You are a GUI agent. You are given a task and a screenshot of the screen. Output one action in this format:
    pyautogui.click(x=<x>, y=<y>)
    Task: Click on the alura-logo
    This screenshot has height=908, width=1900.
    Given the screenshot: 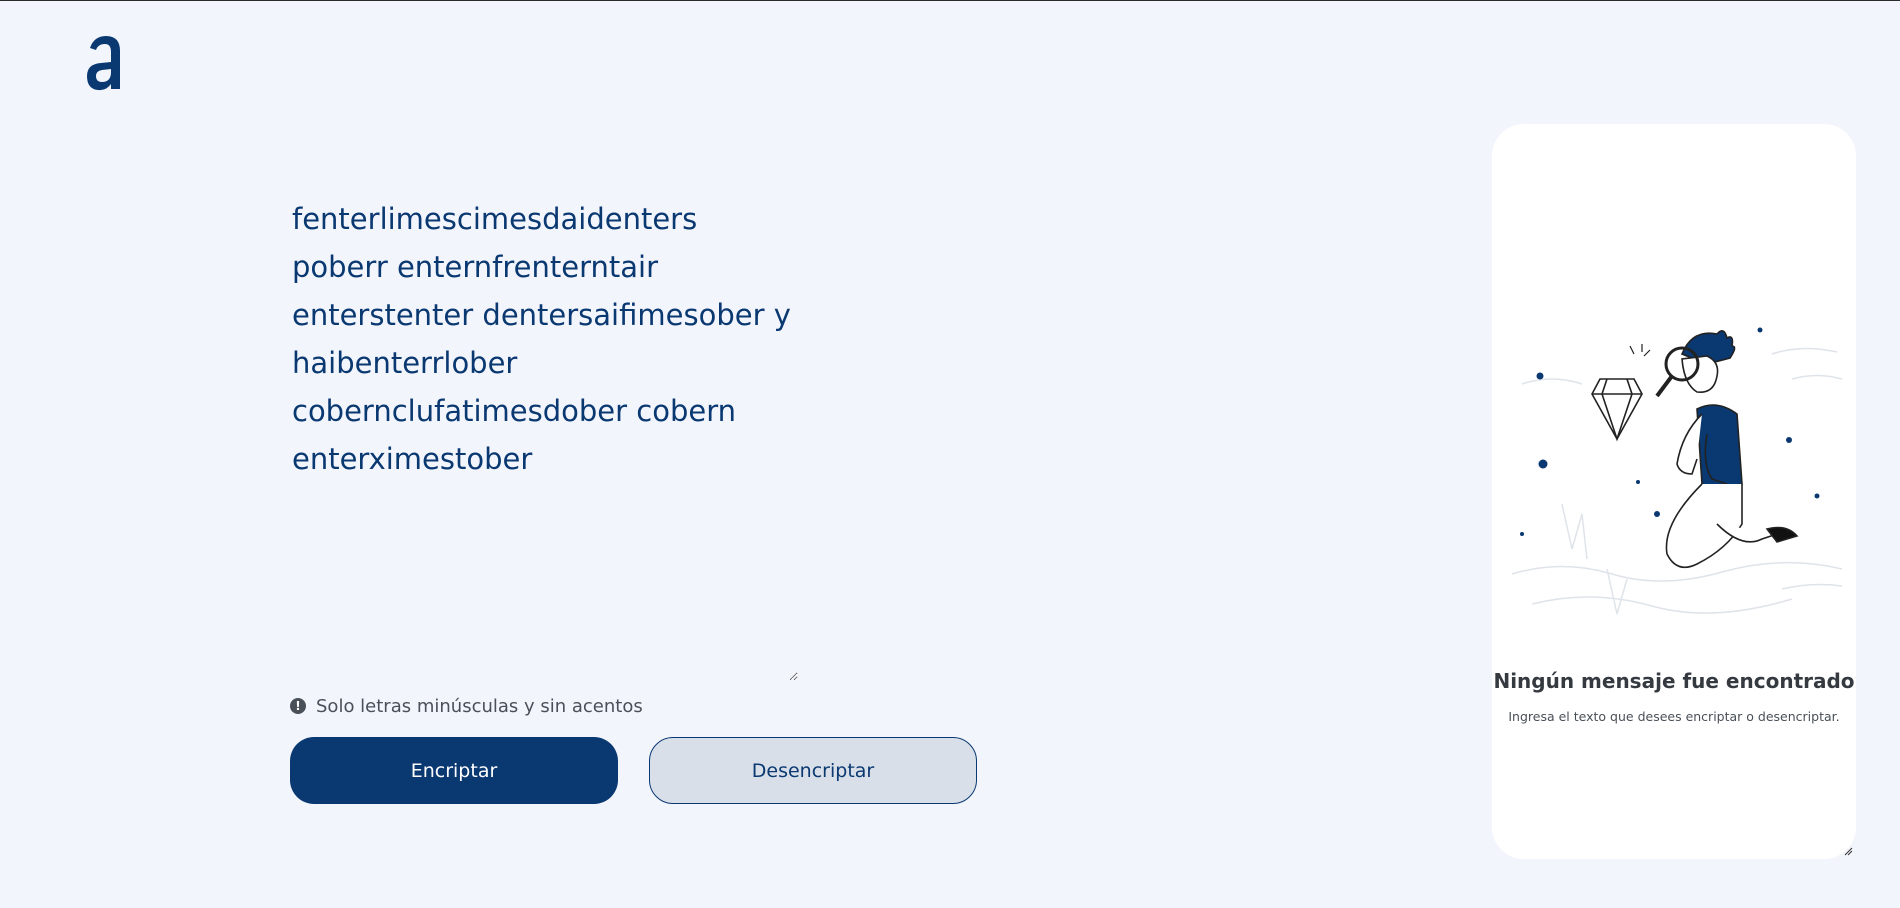 What is the action you would take?
    pyautogui.click(x=103, y=63)
    